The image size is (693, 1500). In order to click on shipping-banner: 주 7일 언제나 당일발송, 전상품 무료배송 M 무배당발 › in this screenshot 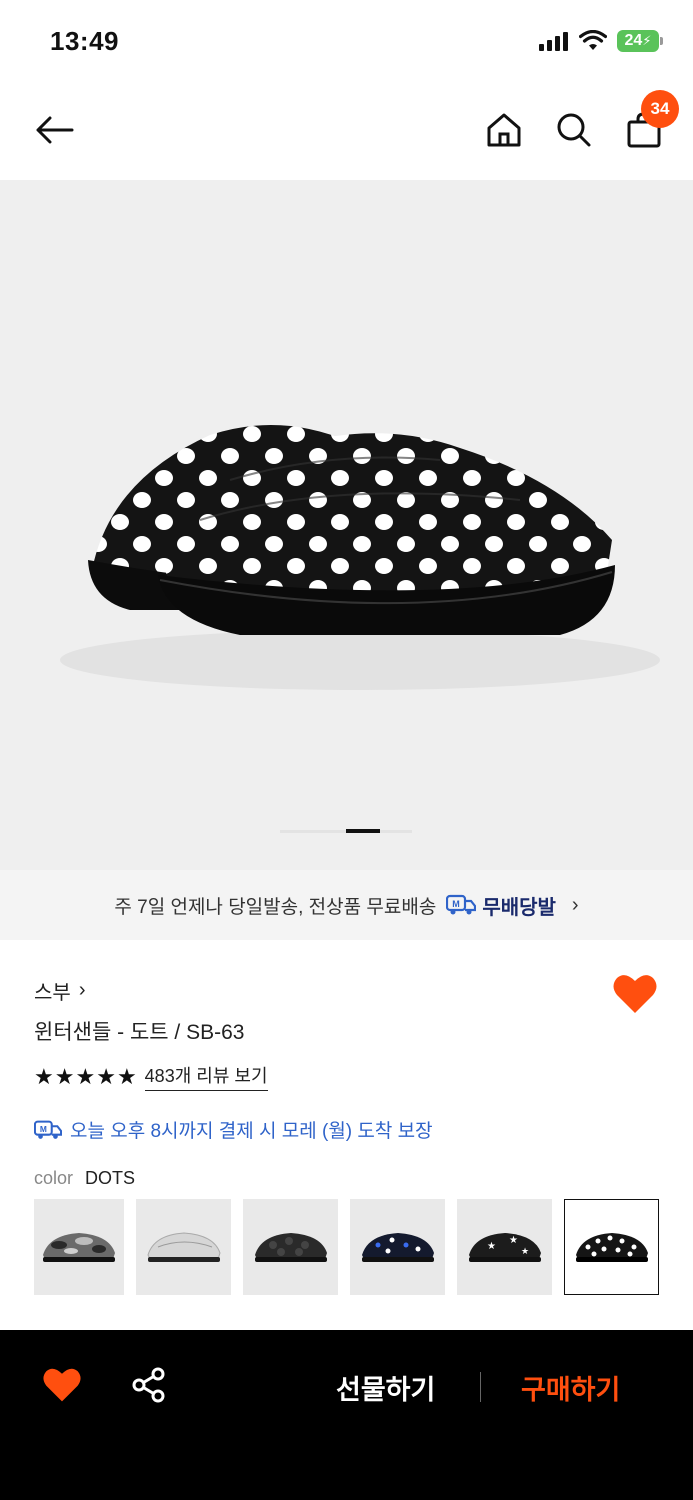, I will do `click(346, 905)`.